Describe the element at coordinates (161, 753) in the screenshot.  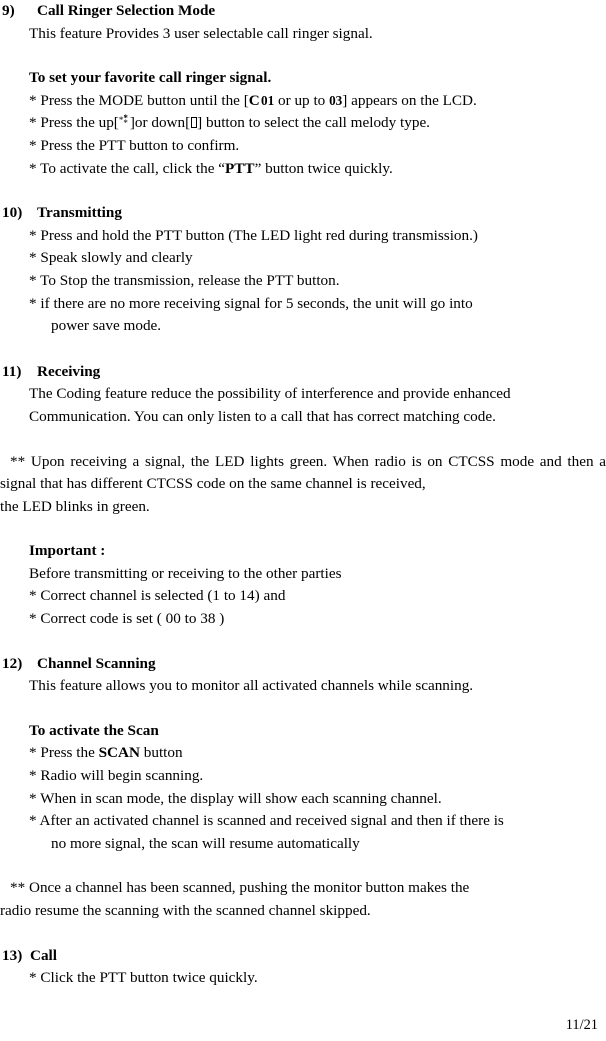
I see `bullet-text-suffix: button` at that location.